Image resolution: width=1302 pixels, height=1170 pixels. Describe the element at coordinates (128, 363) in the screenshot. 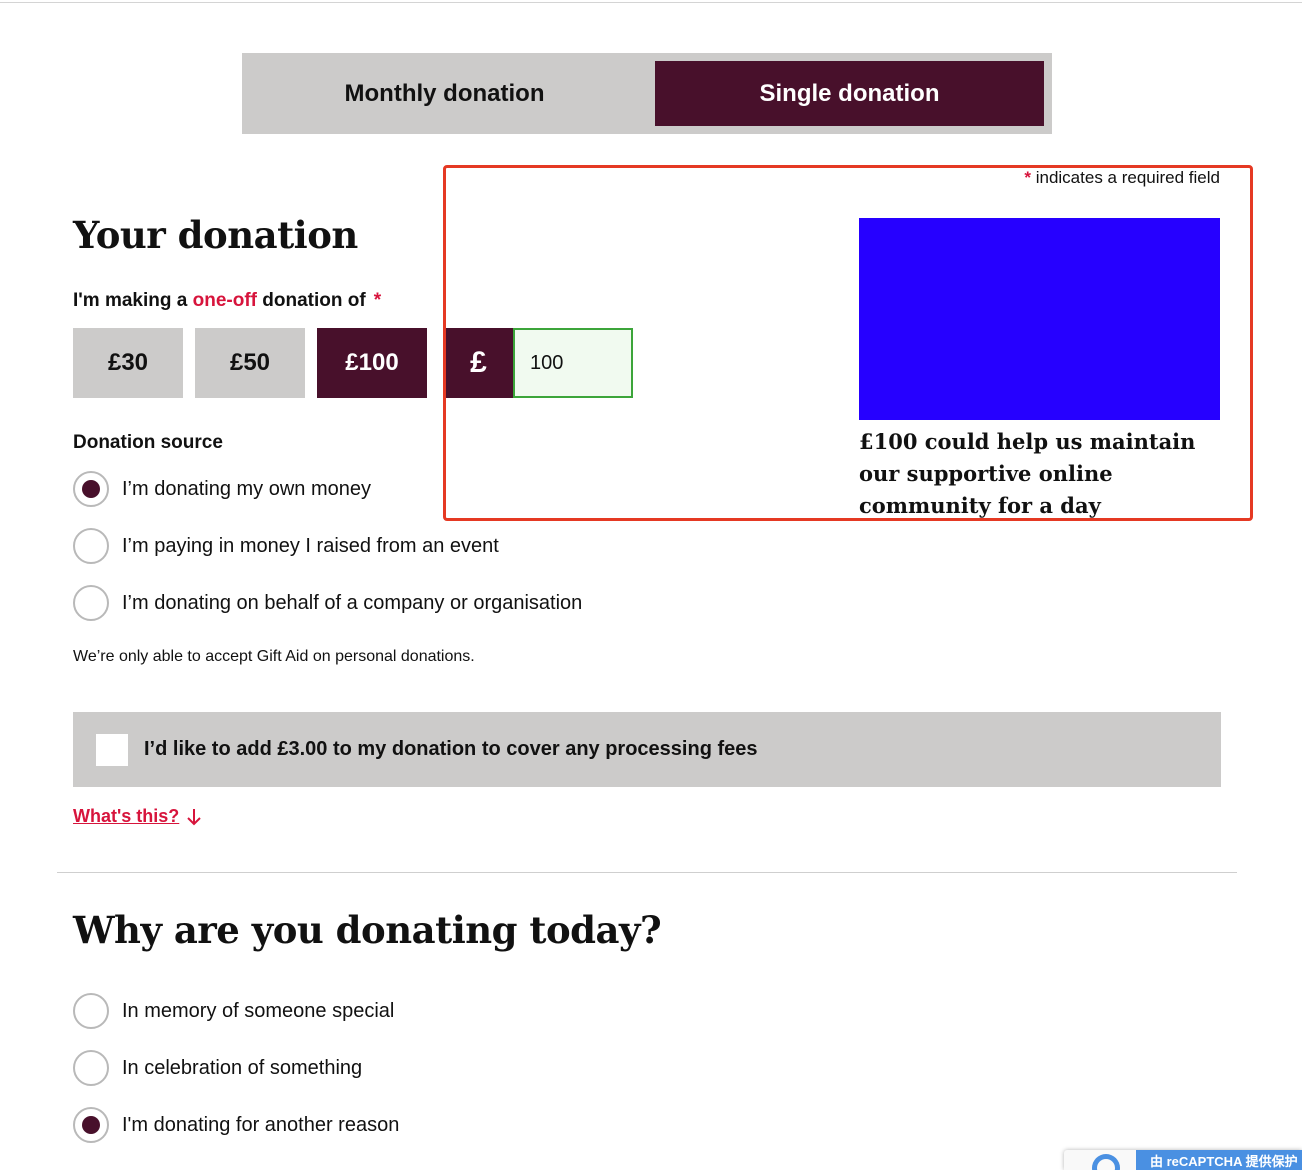

I see `amount-button-30: £30` at that location.